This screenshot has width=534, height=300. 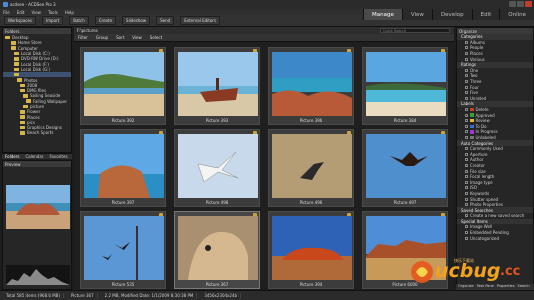 I want to click on import-button: Import, so click(x=52, y=20).